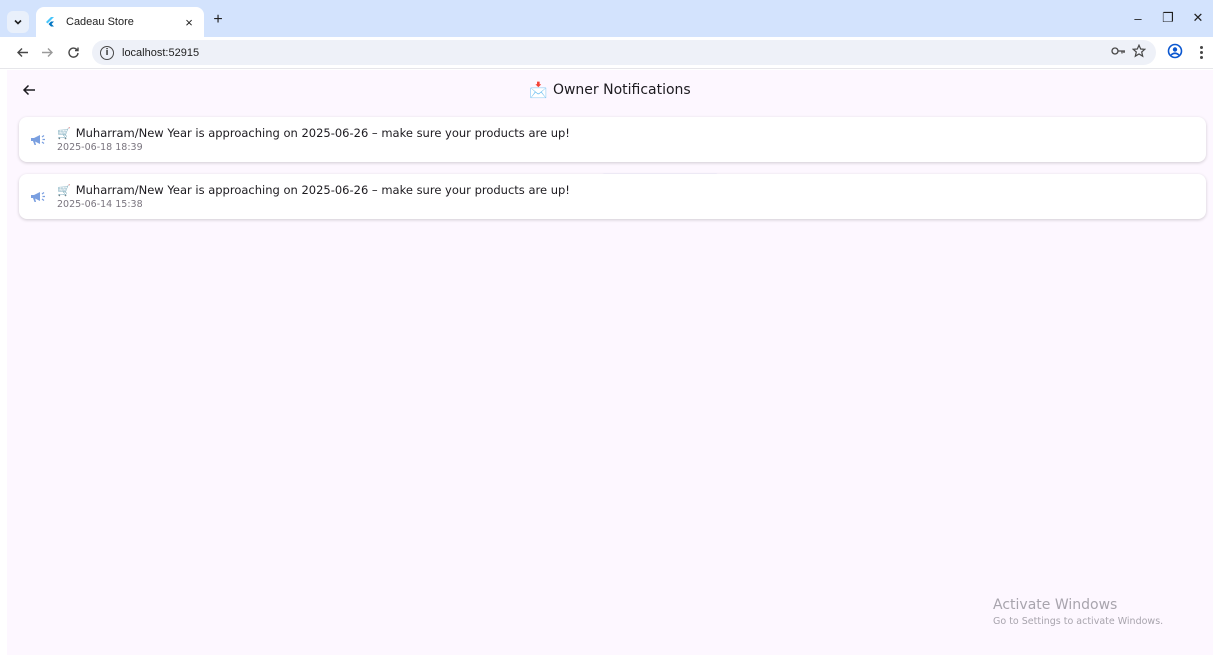  What do you see at coordinates (621, 90) in the screenshot?
I see `page-title-text: Owner Notifications` at bounding box center [621, 90].